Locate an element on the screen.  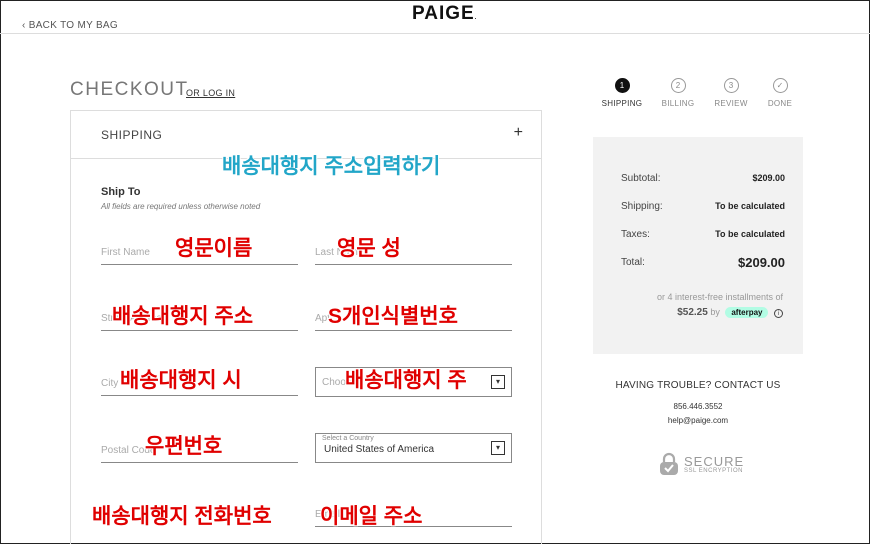
annotation-state: 배송대행지 주 is located at coordinates (406, 380).